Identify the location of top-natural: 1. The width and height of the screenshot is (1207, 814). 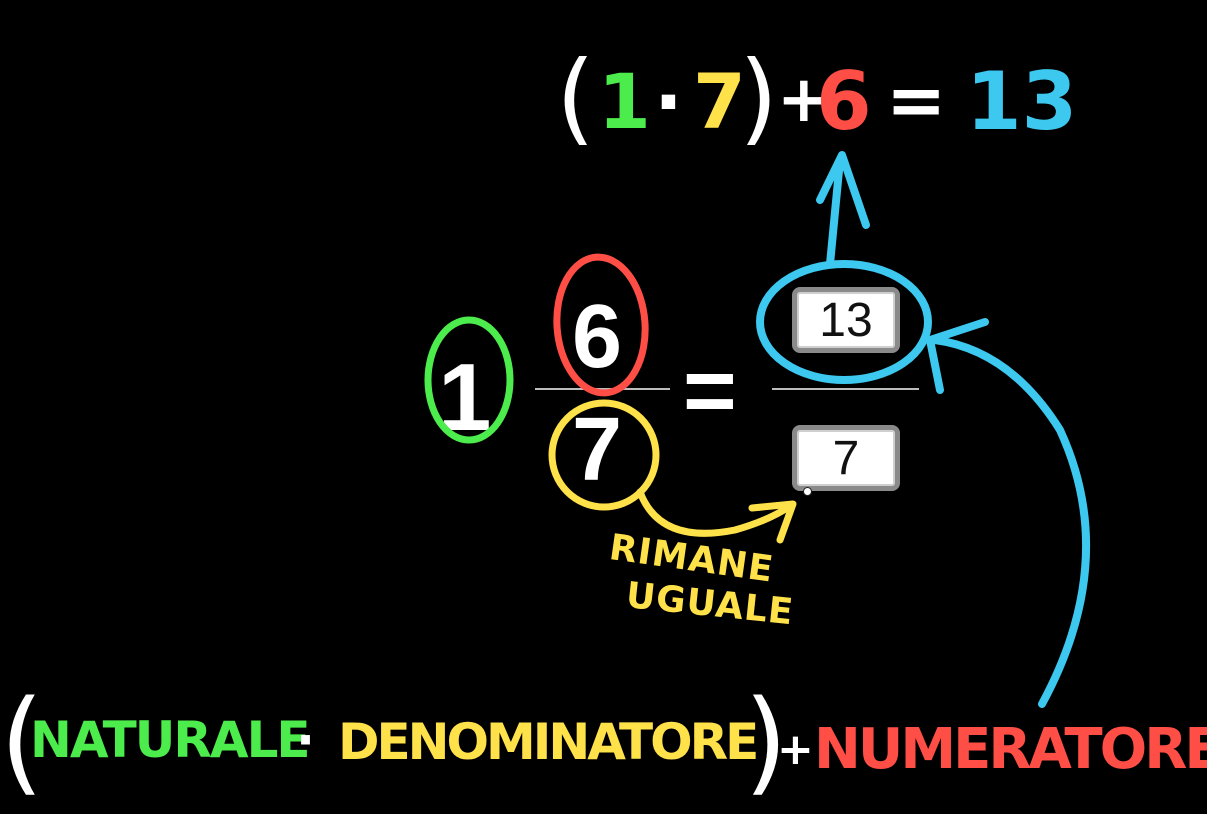
(624, 101).